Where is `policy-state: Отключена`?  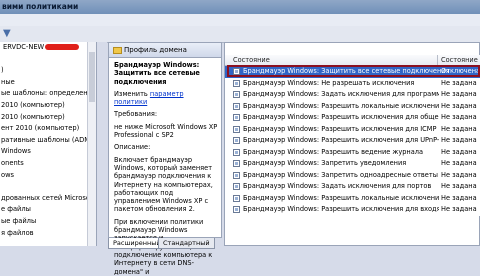
policy-state: Отключена is located at coordinates (460, 71).